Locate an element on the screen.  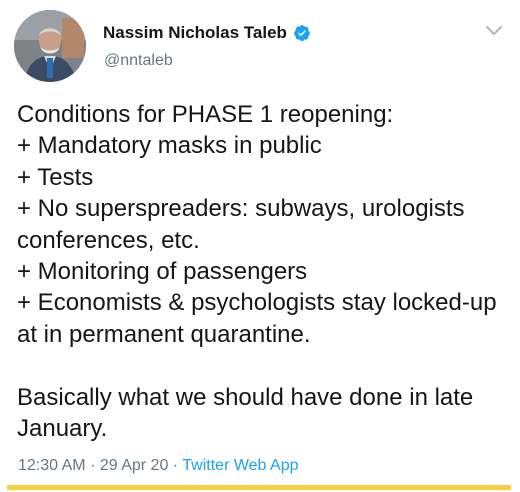
chevron-down-icon is located at coordinates (494, 31).